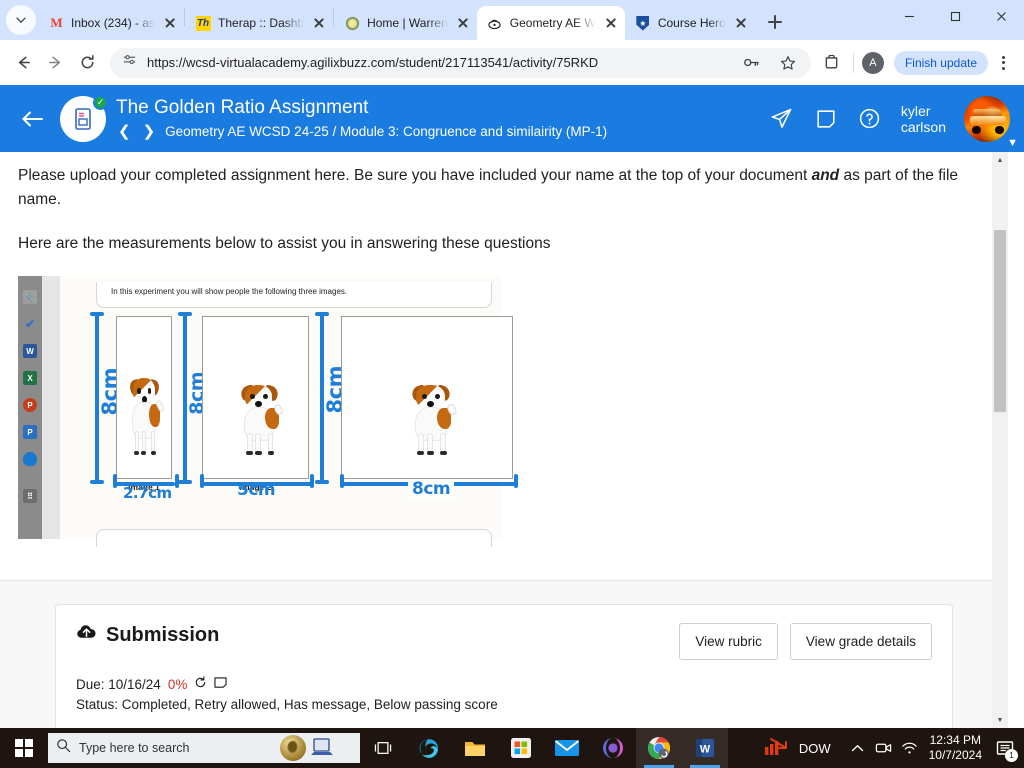 This screenshot has width=1024, height=768. Describe the element at coordinates (910, 748) in the screenshot. I see `network-icon` at that location.